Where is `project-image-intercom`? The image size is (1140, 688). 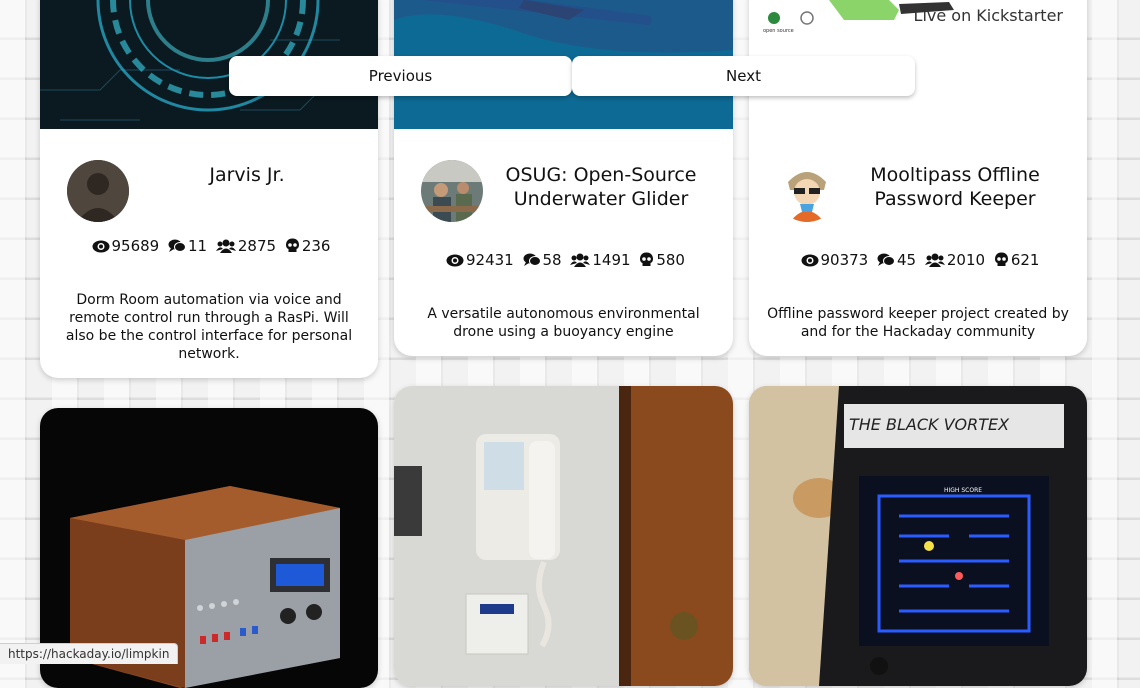 project-image-intercom is located at coordinates (563, 536).